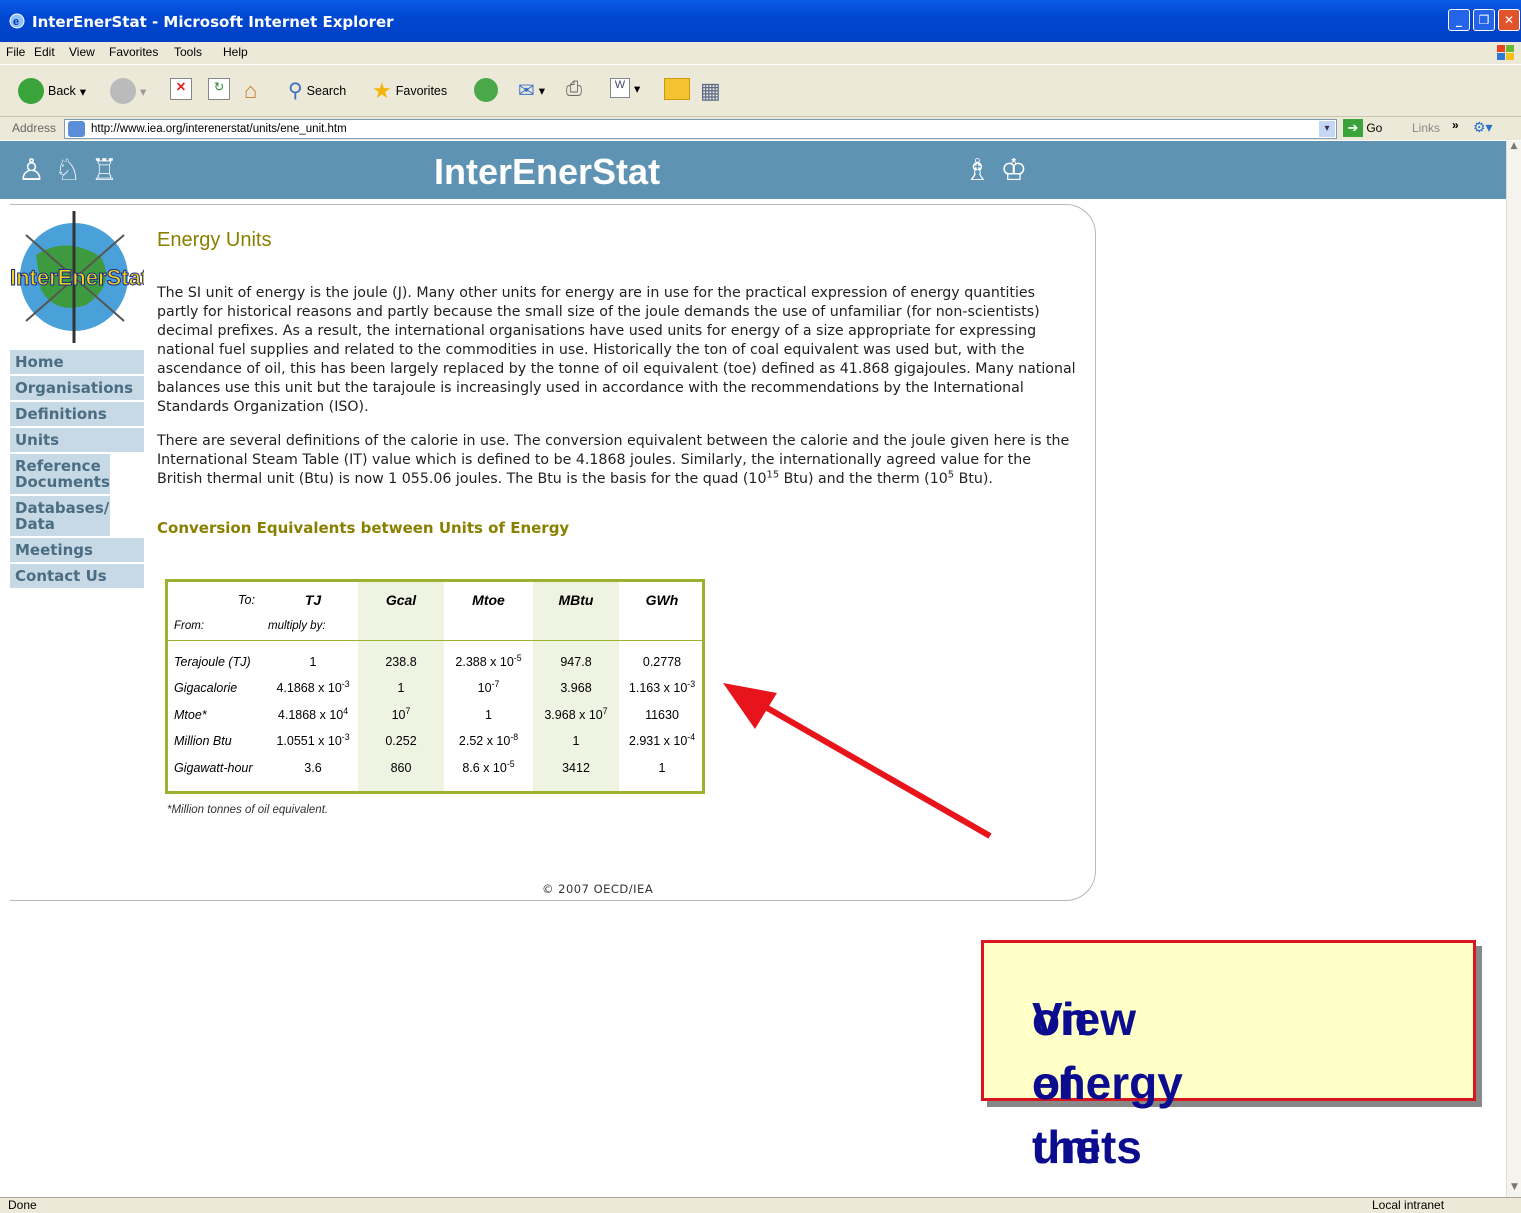 This screenshot has width=1521, height=1213. I want to click on discuss-button, so click(677, 89).